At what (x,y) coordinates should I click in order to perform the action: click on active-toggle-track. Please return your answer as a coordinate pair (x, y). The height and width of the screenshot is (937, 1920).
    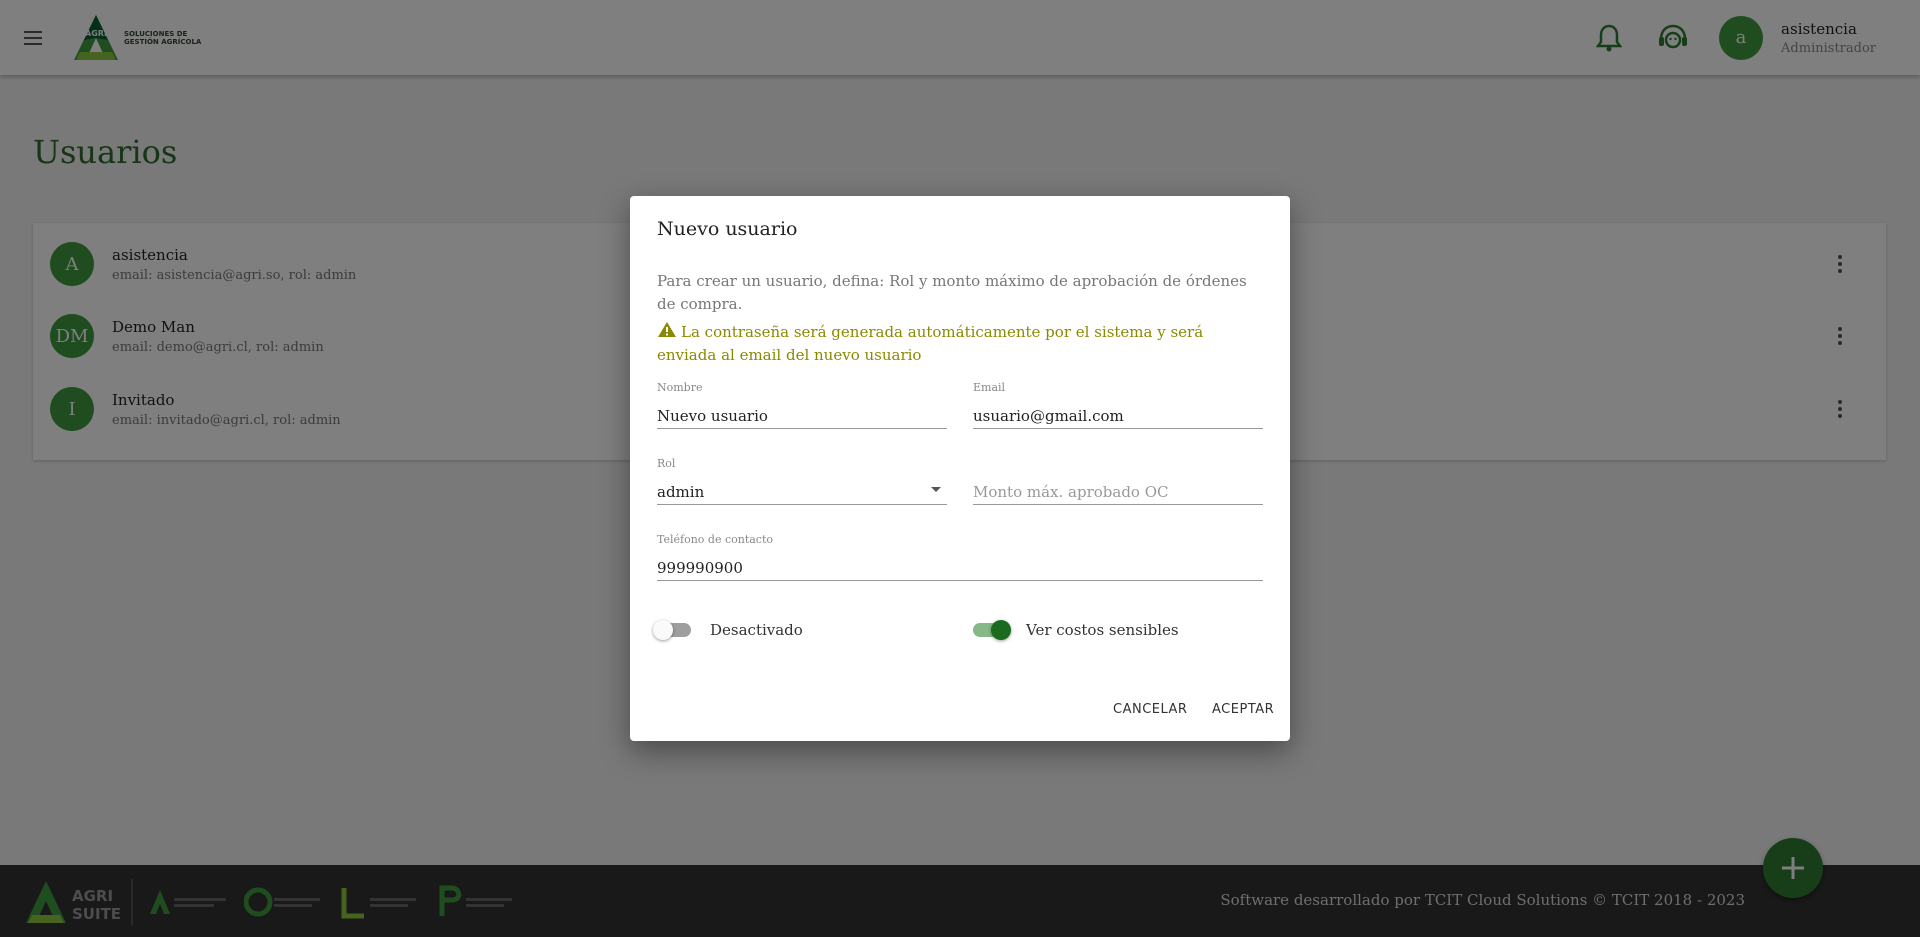
    Looking at the image, I should click on (672, 630).